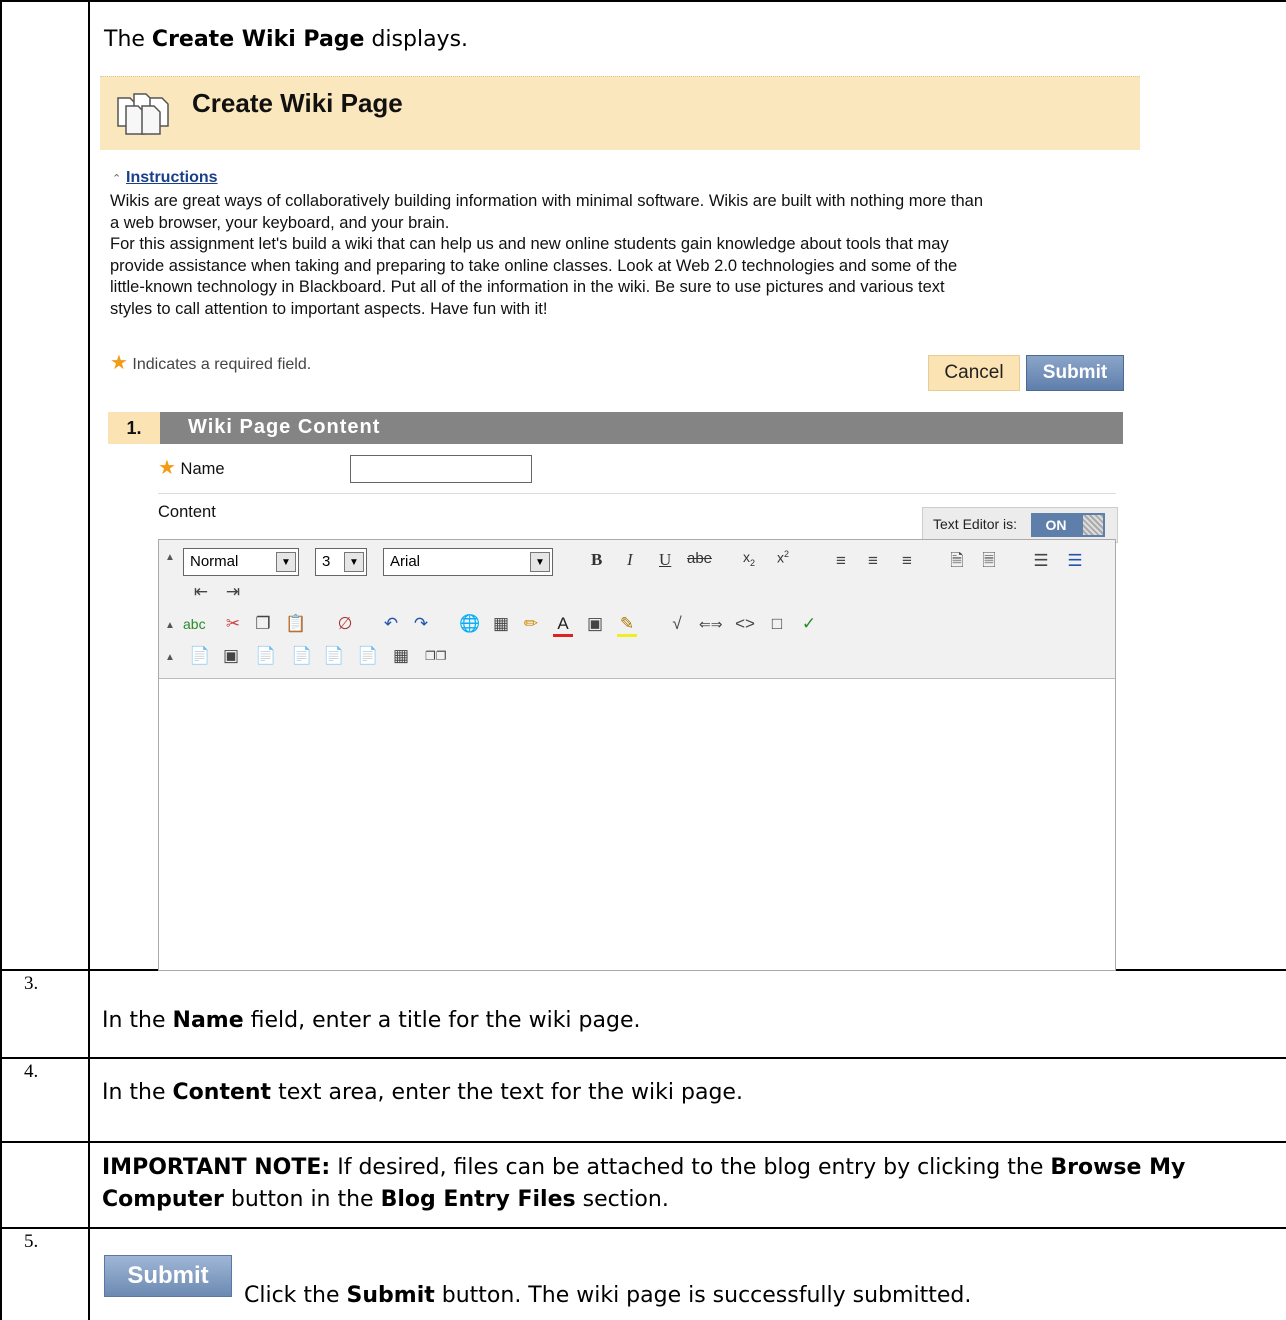 Image resolution: width=1286 pixels, height=1320 pixels. Describe the element at coordinates (1075, 561) in the screenshot. I see `unordered-list-icon: ☰` at that location.